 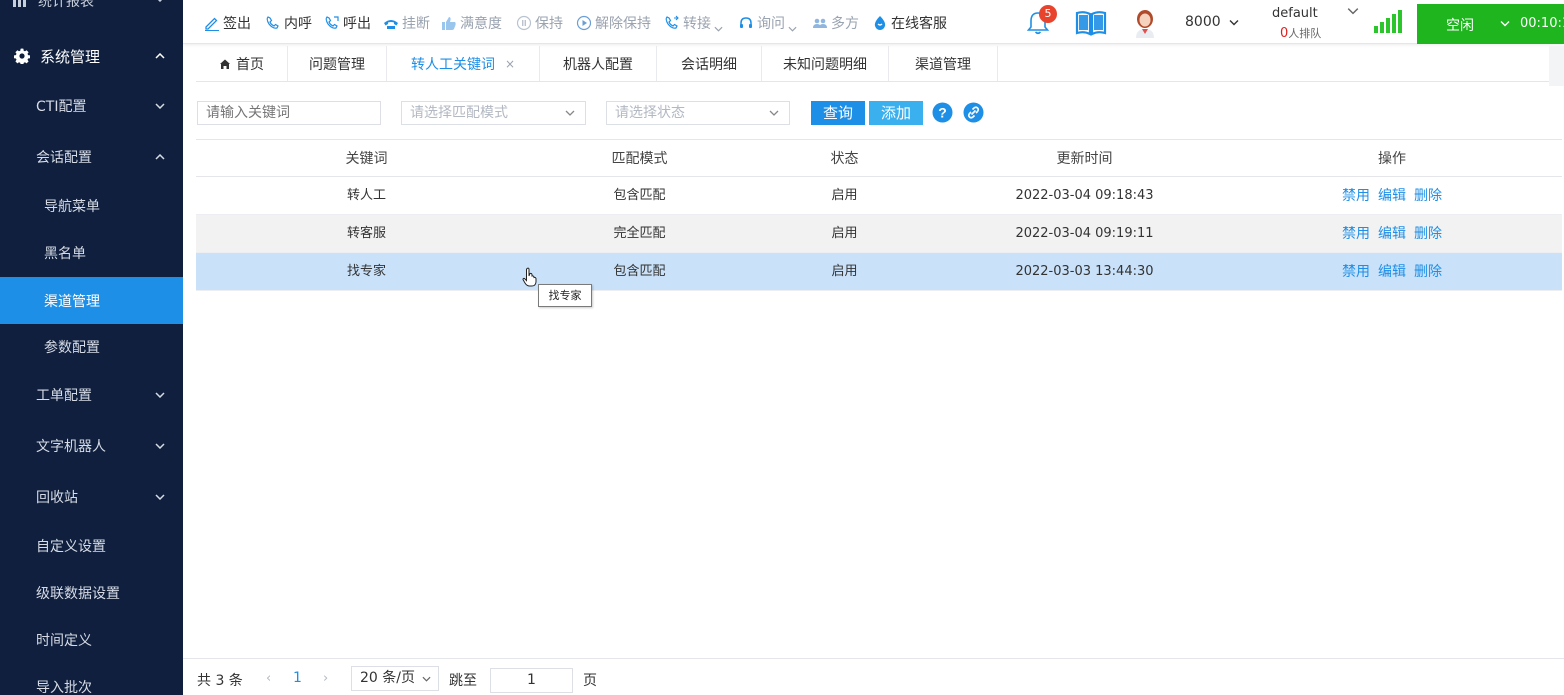 What do you see at coordinates (845, 24) in the screenshot?
I see `action-label: 多方` at bounding box center [845, 24].